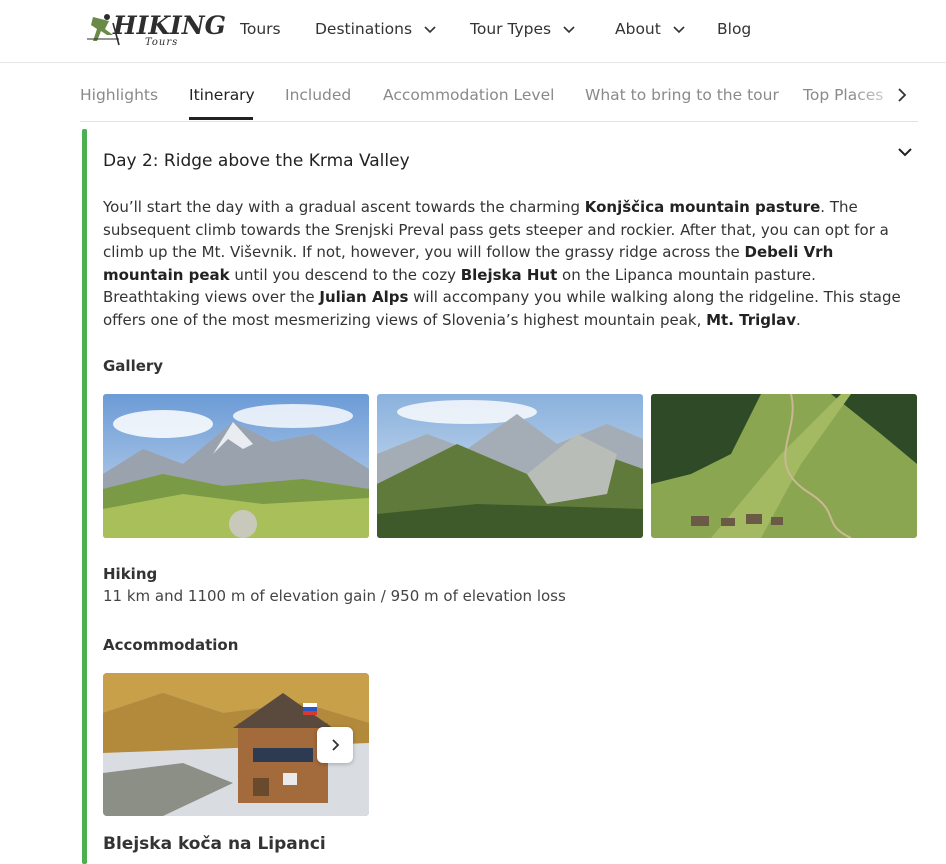 This screenshot has width=946, height=864. I want to click on nav-tours: Tours, so click(260, 29).